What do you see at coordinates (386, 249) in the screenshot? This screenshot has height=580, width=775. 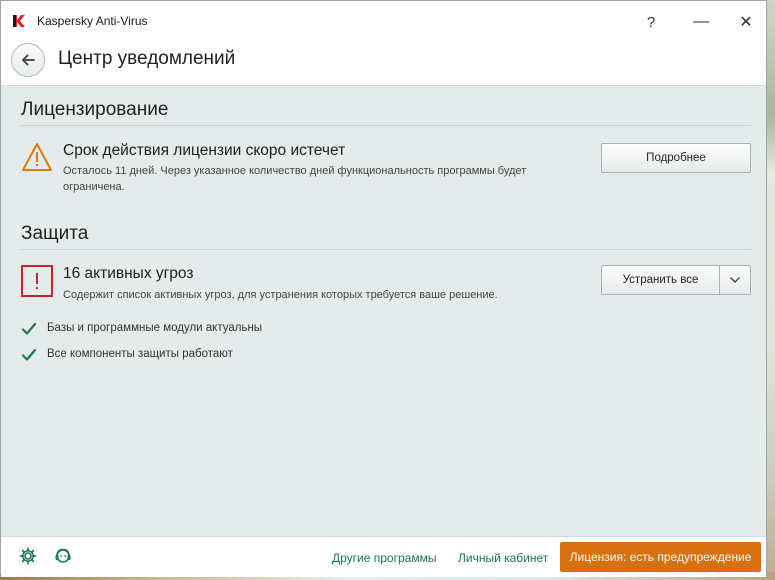 I see `protection-divider` at bounding box center [386, 249].